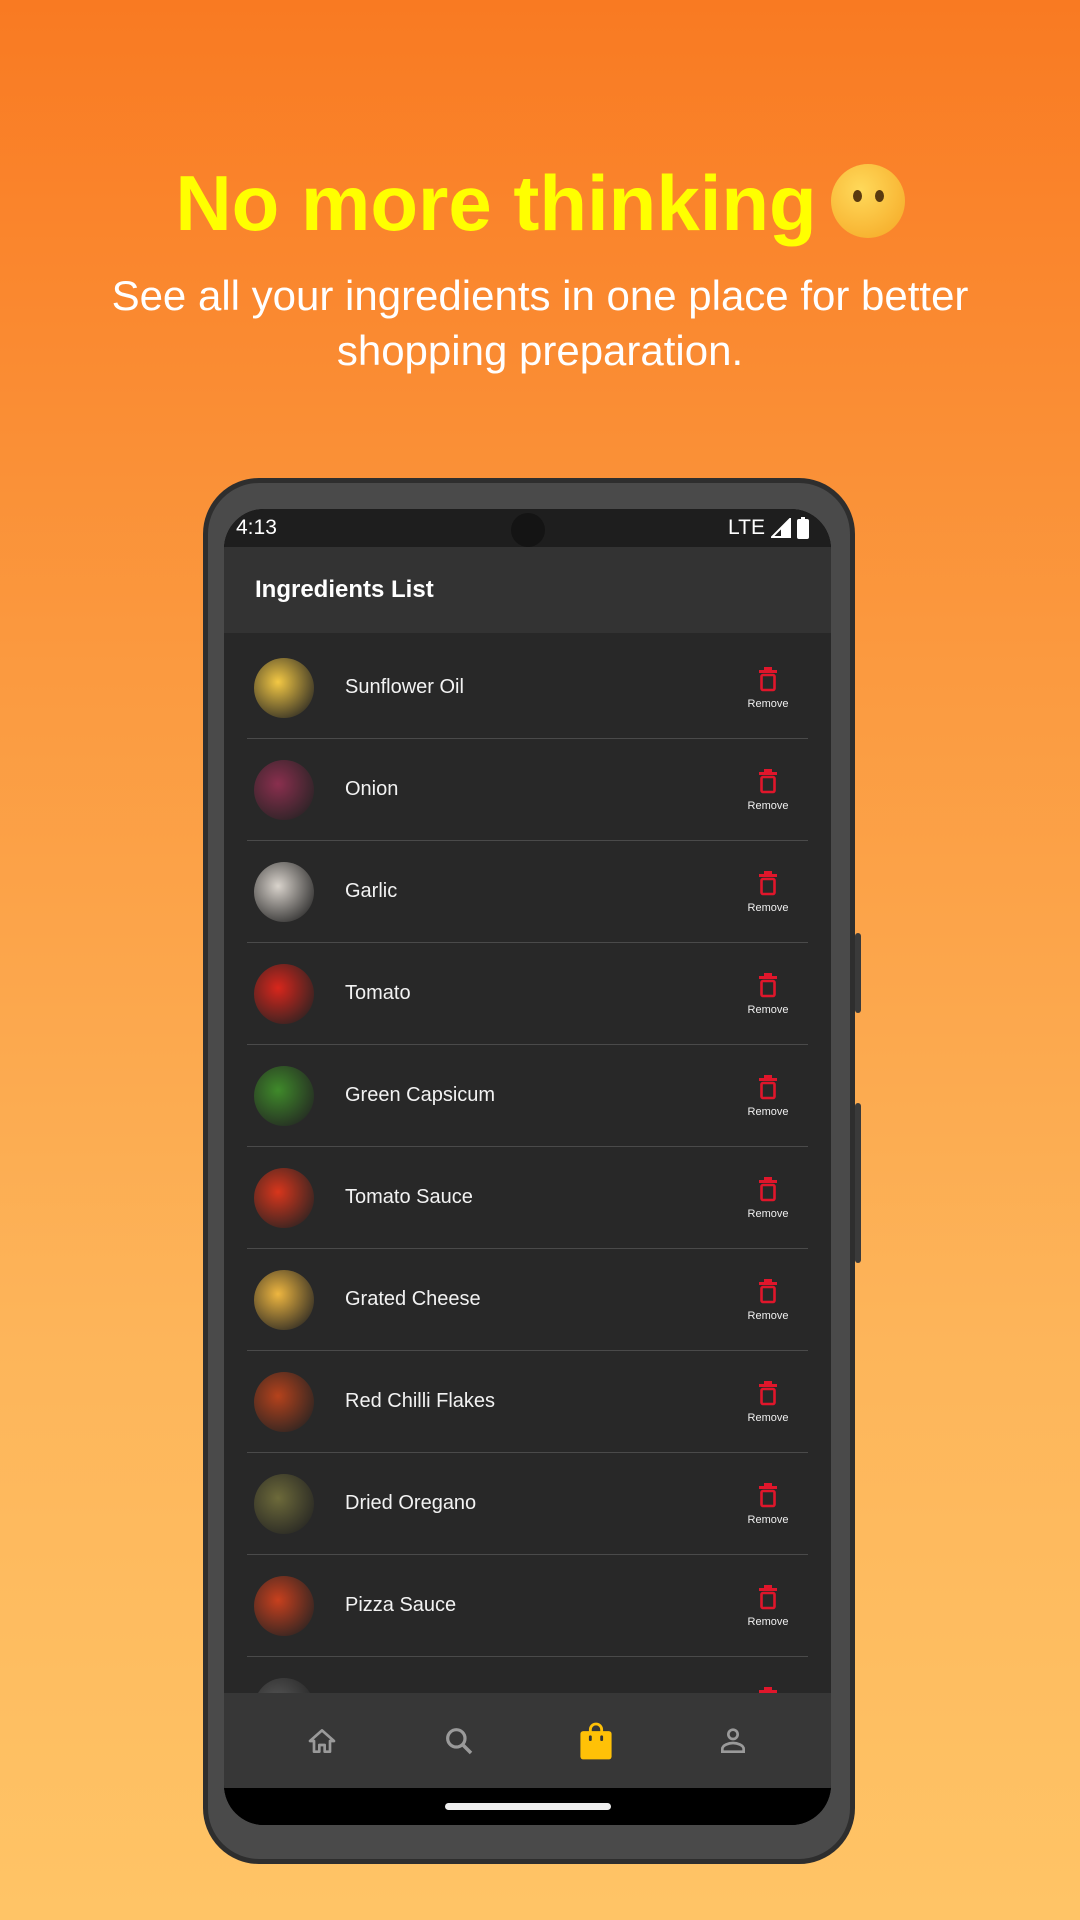  I want to click on thinking-face-icon, so click(867, 201).